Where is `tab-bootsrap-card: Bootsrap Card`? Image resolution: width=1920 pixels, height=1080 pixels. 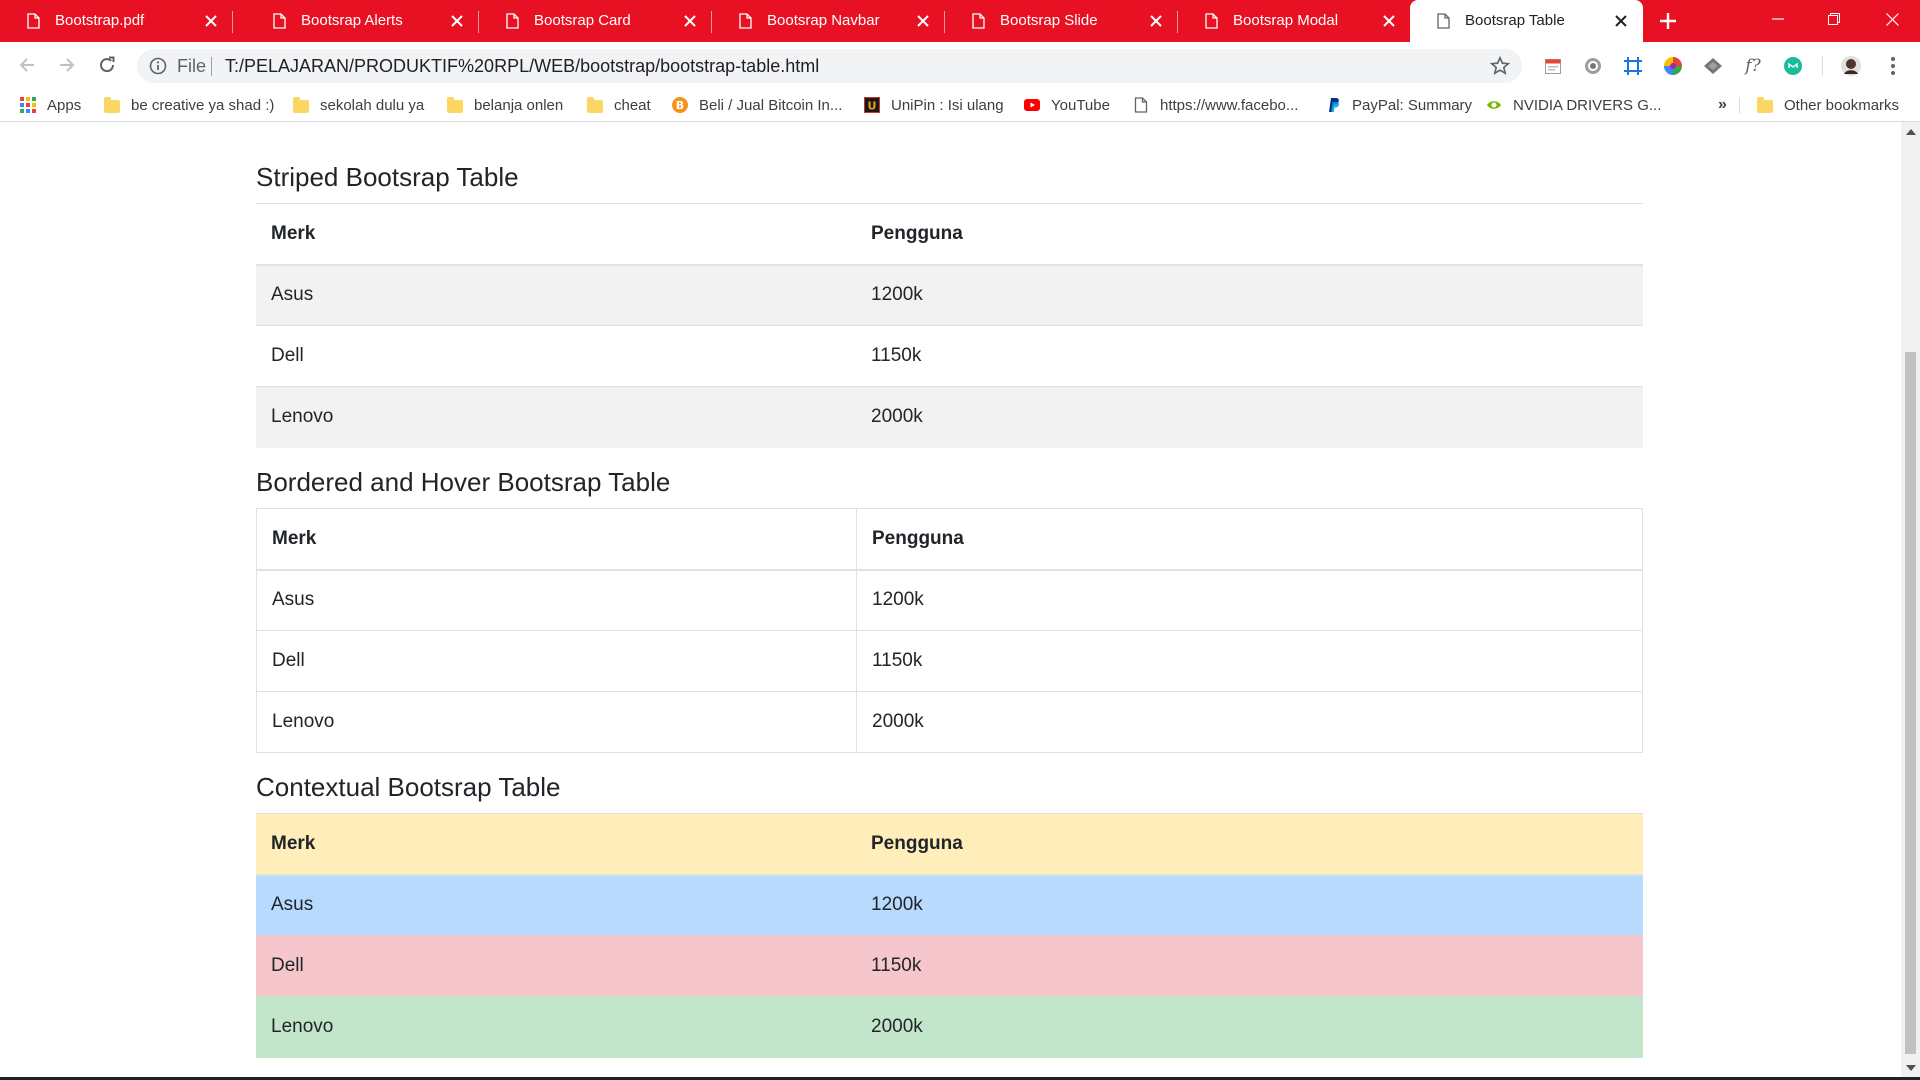 tab-bootsrap-card: Bootsrap Card is located at coordinates (595, 21).